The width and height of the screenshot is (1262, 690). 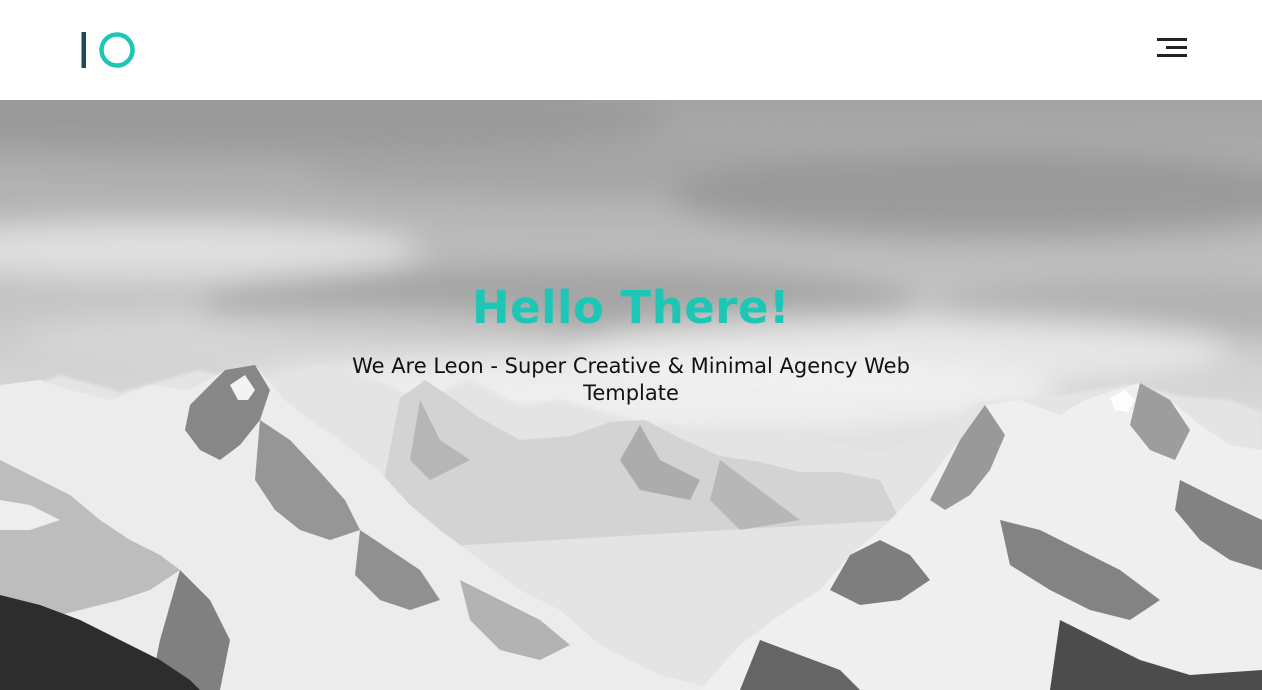 What do you see at coordinates (1172, 48) in the screenshot?
I see `hamburger-menu-icon` at bounding box center [1172, 48].